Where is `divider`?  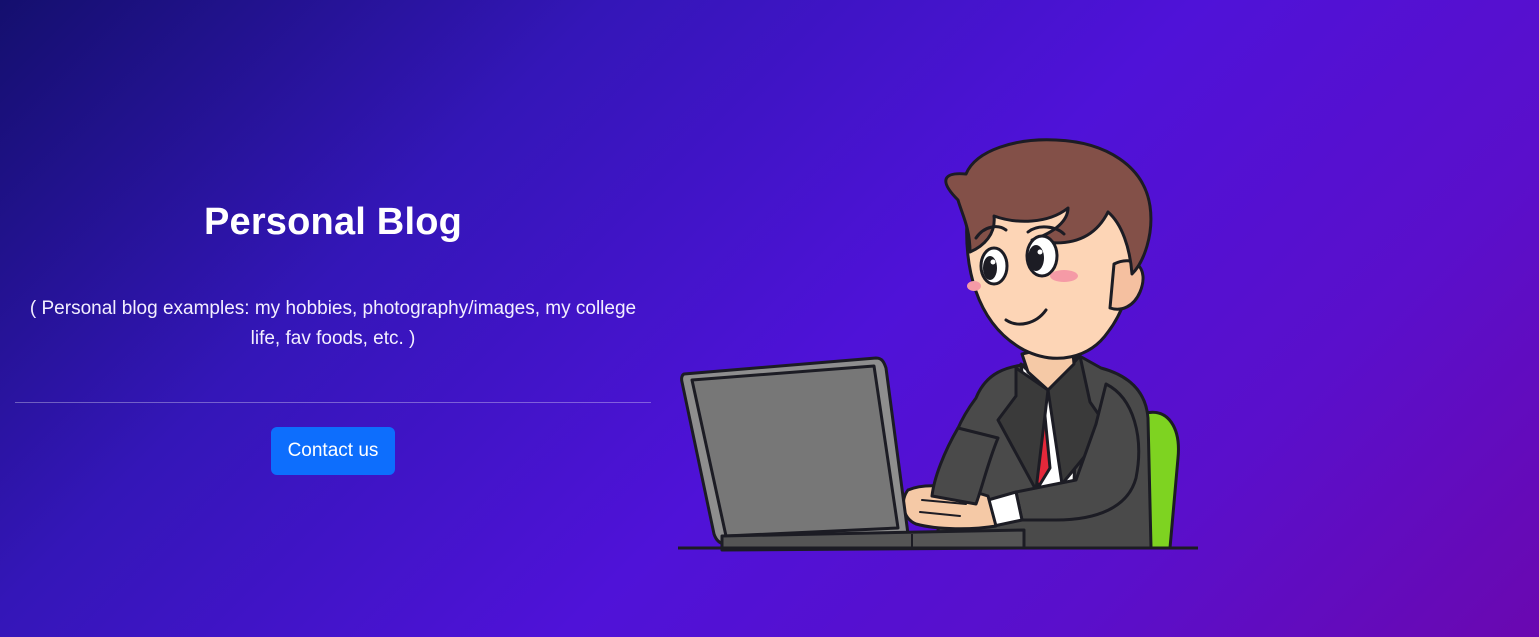
divider is located at coordinates (333, 402).